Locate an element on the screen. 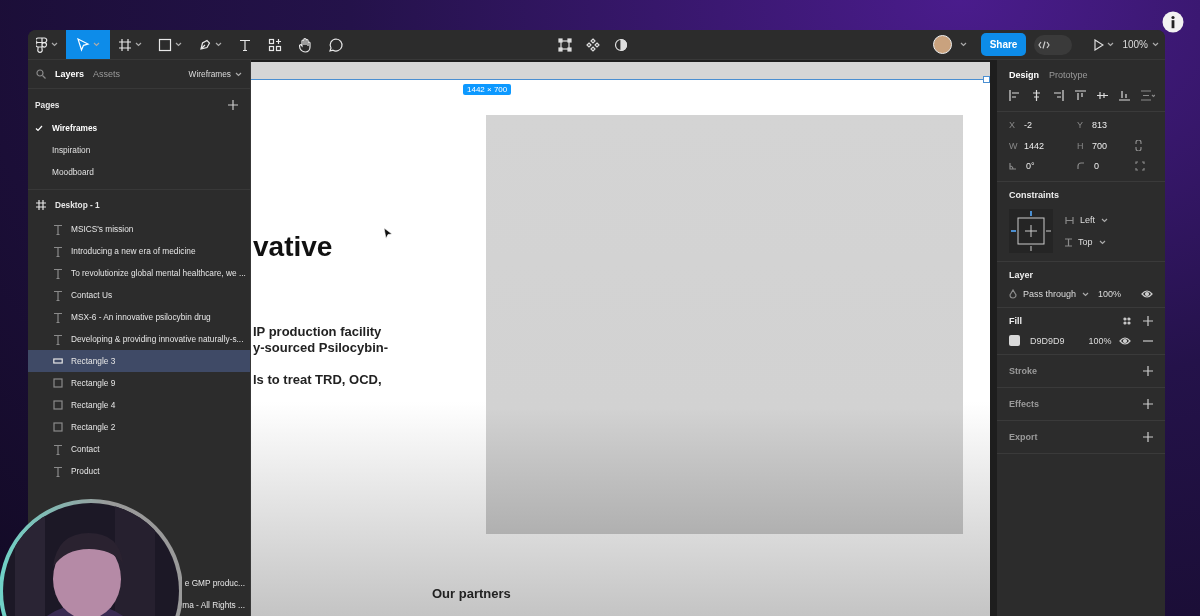  panel-tab: Layers is located at coordinates (70, 74).